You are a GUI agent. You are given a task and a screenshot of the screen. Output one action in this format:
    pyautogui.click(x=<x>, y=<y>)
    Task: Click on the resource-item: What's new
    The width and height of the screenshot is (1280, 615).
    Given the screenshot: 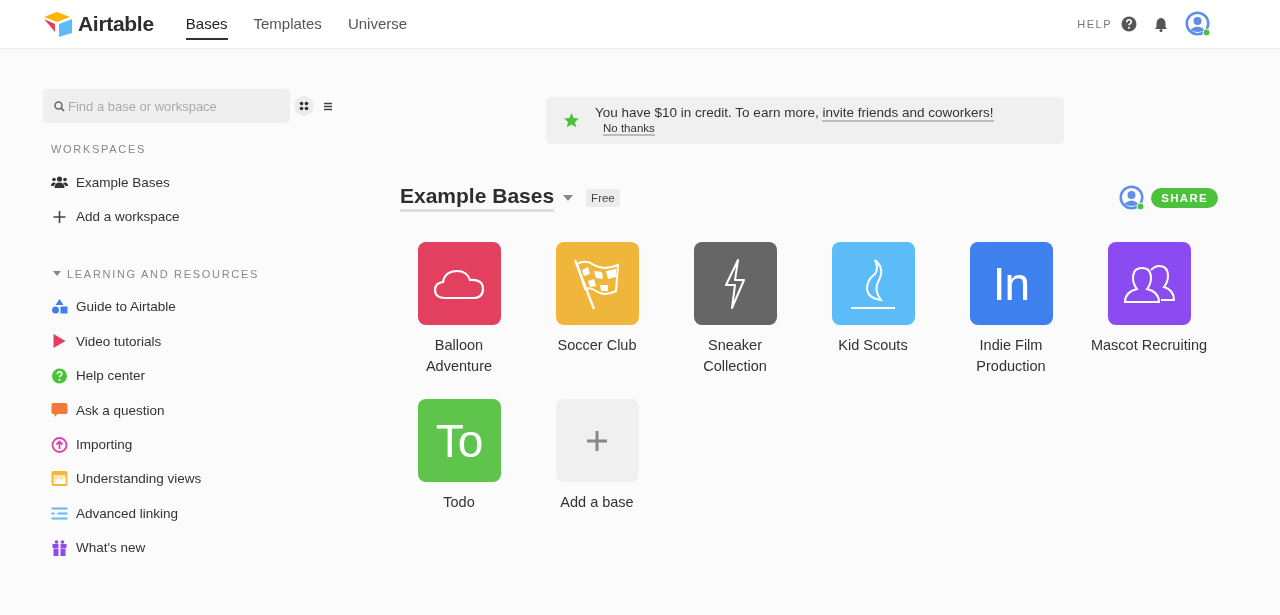 What is the action you would take?
    pyautogui.click(x=94, y=547)
    